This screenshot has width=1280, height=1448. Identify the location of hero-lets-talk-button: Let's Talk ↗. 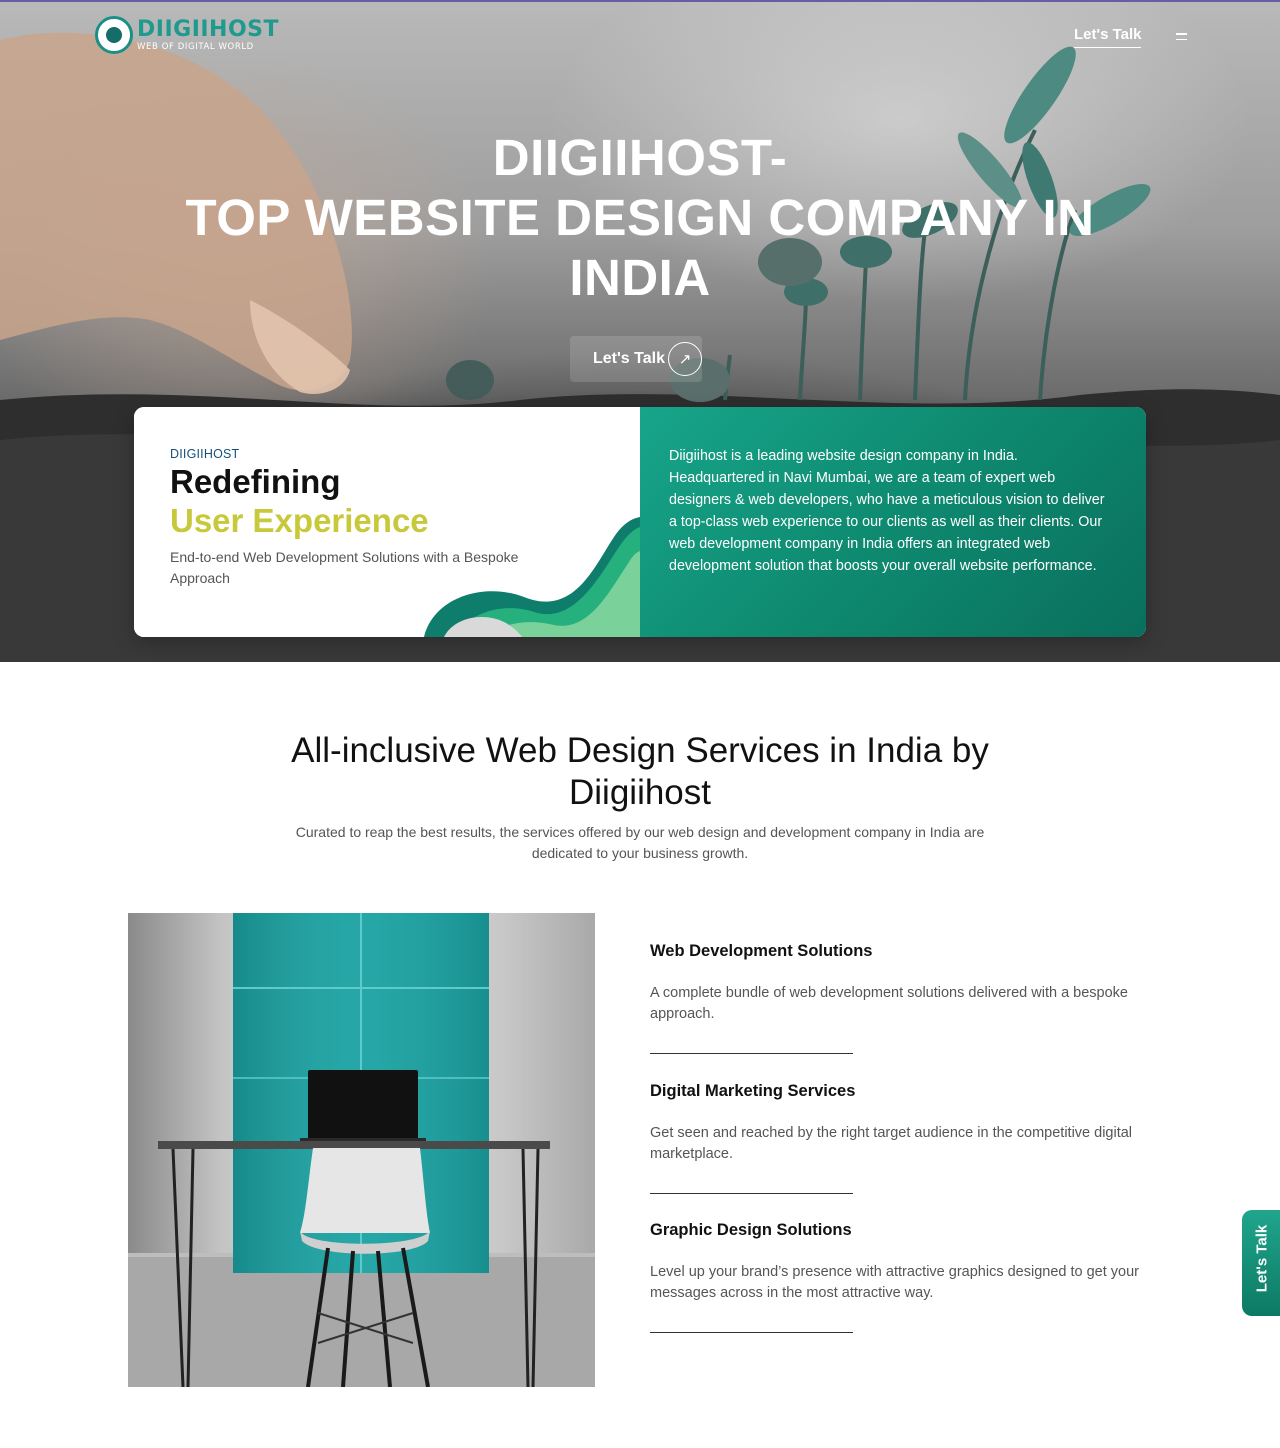
(636, 359).